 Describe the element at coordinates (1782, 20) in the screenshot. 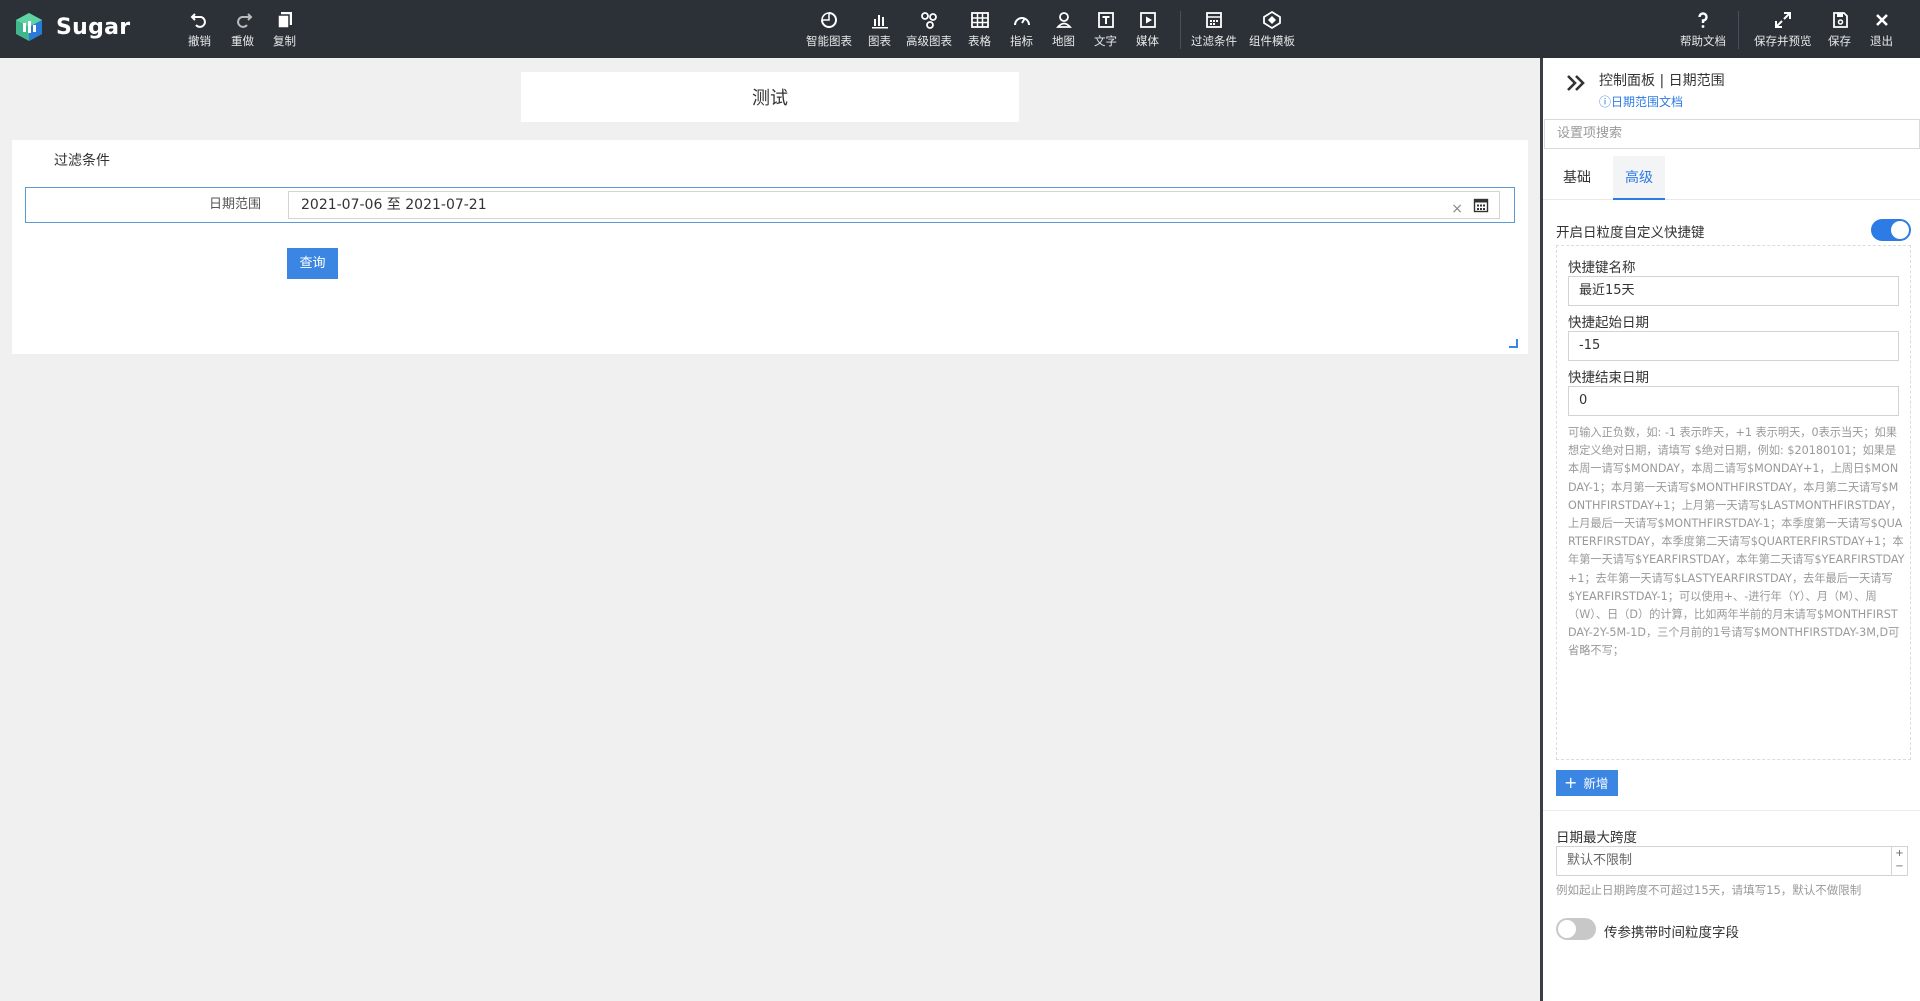

I see `preview-icon` at that location.